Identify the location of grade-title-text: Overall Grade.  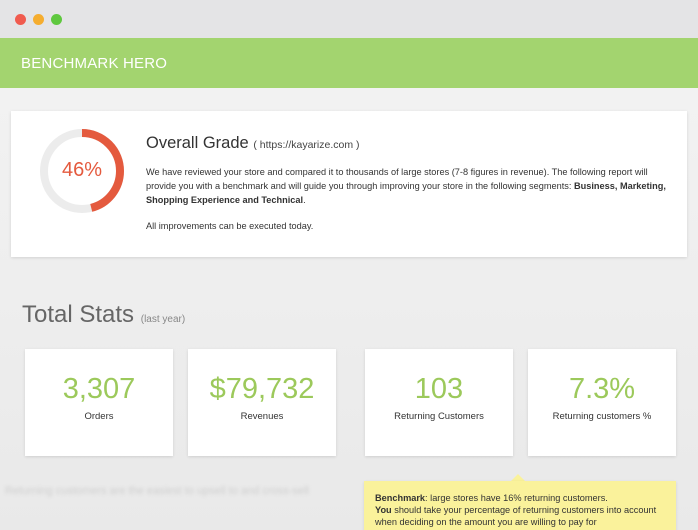
(197, 143).